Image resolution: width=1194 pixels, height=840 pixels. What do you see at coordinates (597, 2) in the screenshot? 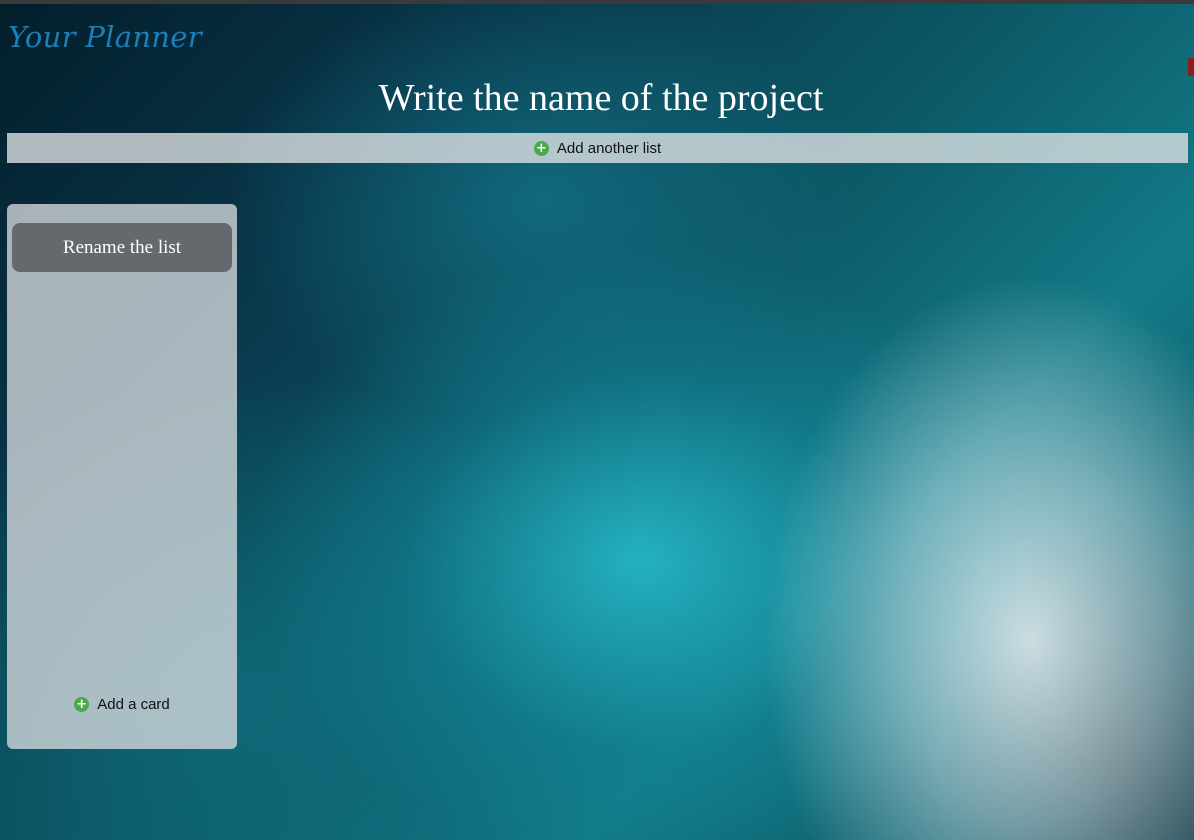
I see `window-top-border` at bounding box center [597, 2].